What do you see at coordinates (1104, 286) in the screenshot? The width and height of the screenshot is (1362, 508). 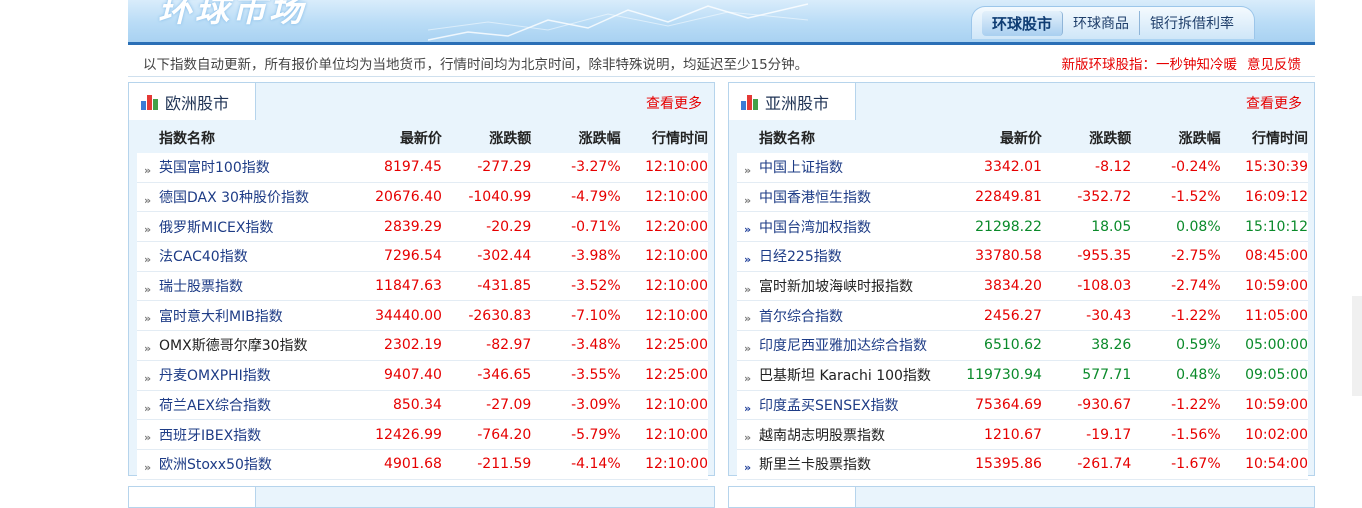 I see `change-amount: -108.03` at bounding box center [1104, 286].